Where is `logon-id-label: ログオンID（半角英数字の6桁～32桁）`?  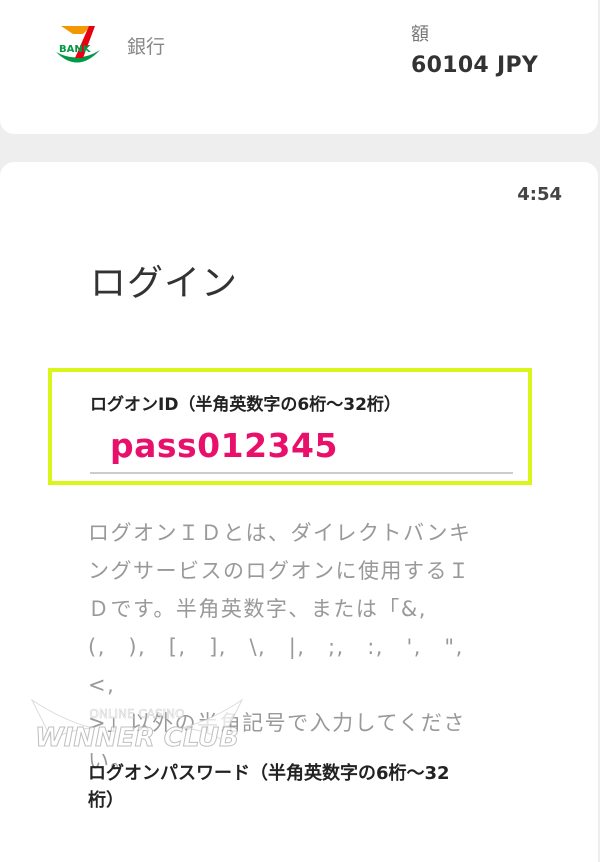
logon-id-label: ログオンID（半角英数字の6桁～32桁） is located at coordinates (245, 405).